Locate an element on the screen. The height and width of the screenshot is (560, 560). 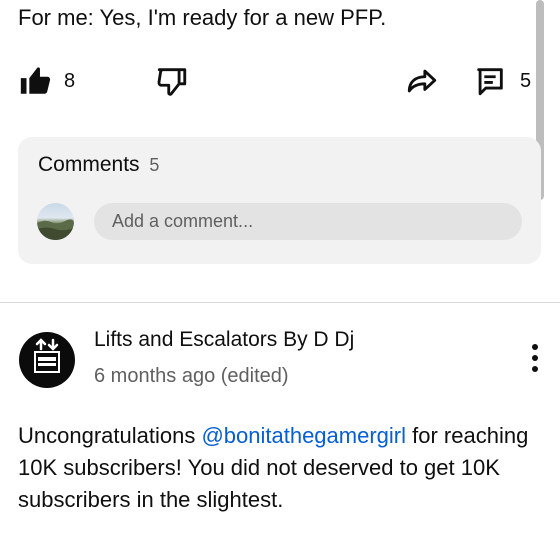
dislike-button is located at coordinates (172, 81).